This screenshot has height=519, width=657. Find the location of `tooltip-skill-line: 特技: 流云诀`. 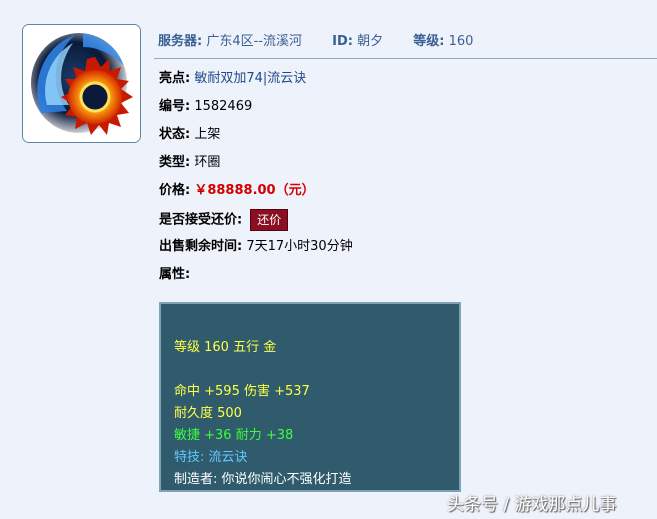

tooltip-skill-line: 特技: 流云诀 is located at coordinates (211, 457).